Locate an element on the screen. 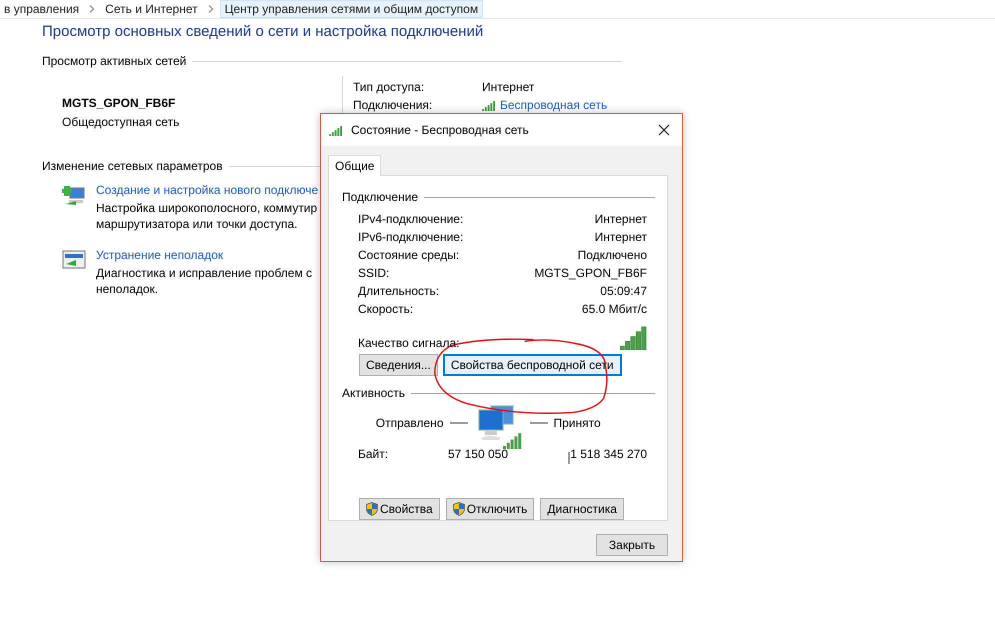 This screenshot has width=995, height=641. network-add-icon is located at coordinates (74, 195).